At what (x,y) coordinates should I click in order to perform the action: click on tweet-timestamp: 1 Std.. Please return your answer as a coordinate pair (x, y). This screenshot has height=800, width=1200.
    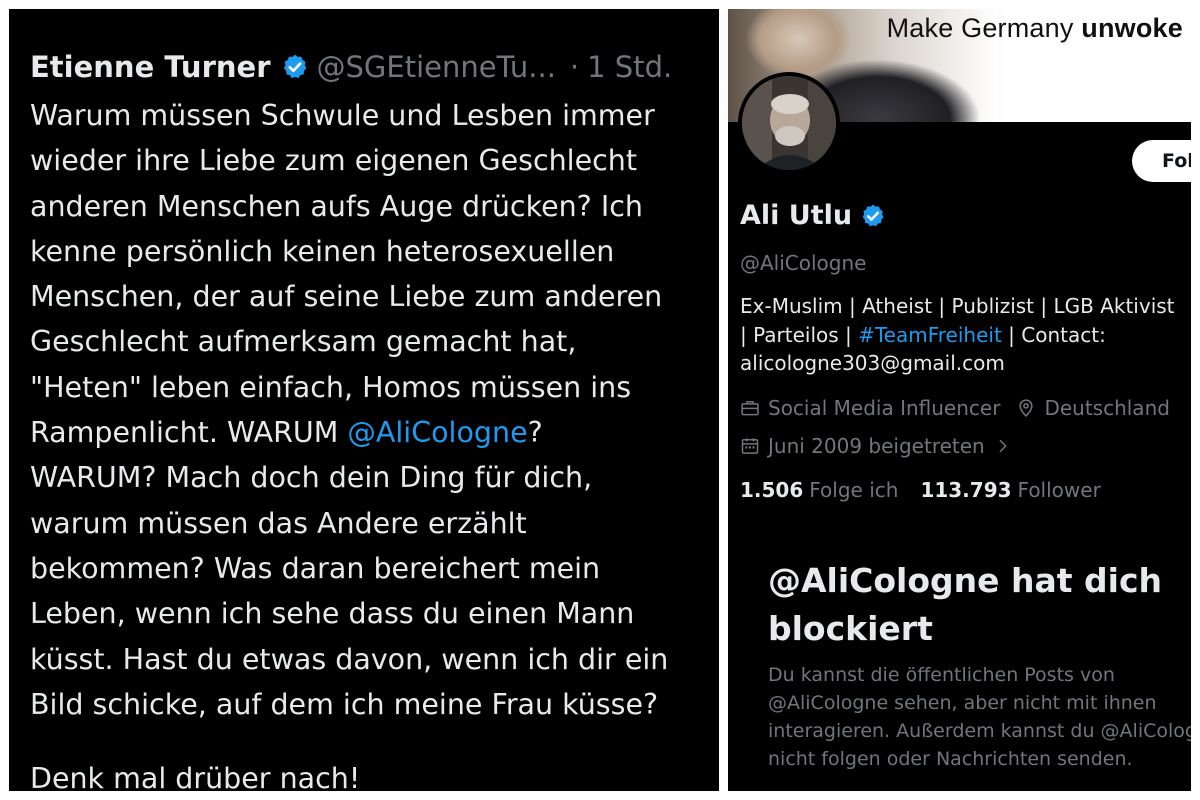
    Looking at the image, I should click on (629, 67).